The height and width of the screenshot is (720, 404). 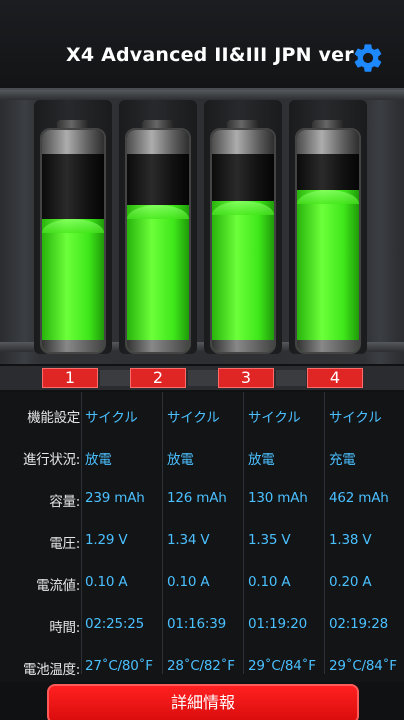 What do you see at coordinates (119, 666) in the screenshot?
I see `cell: 27˚C/80˚F` at bounding box center [119, 666].